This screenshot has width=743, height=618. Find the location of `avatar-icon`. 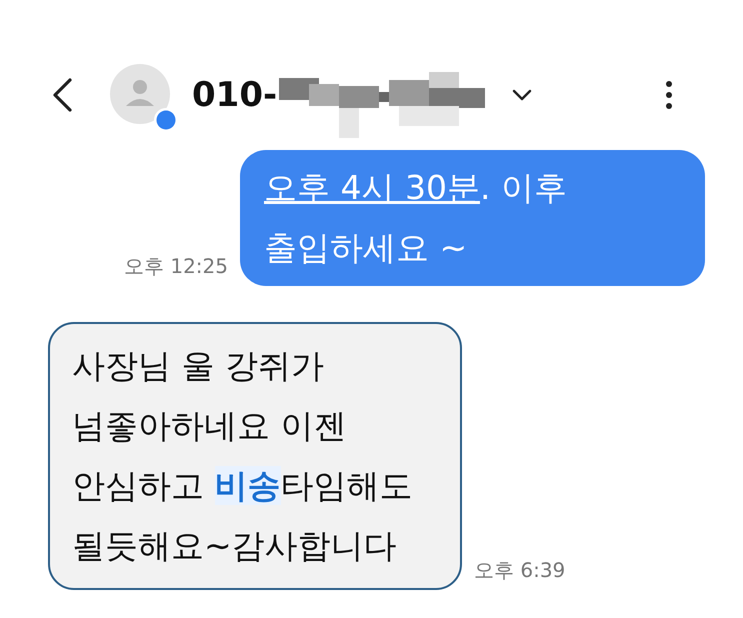

avatar-icon is located at coordinates (144, 98).